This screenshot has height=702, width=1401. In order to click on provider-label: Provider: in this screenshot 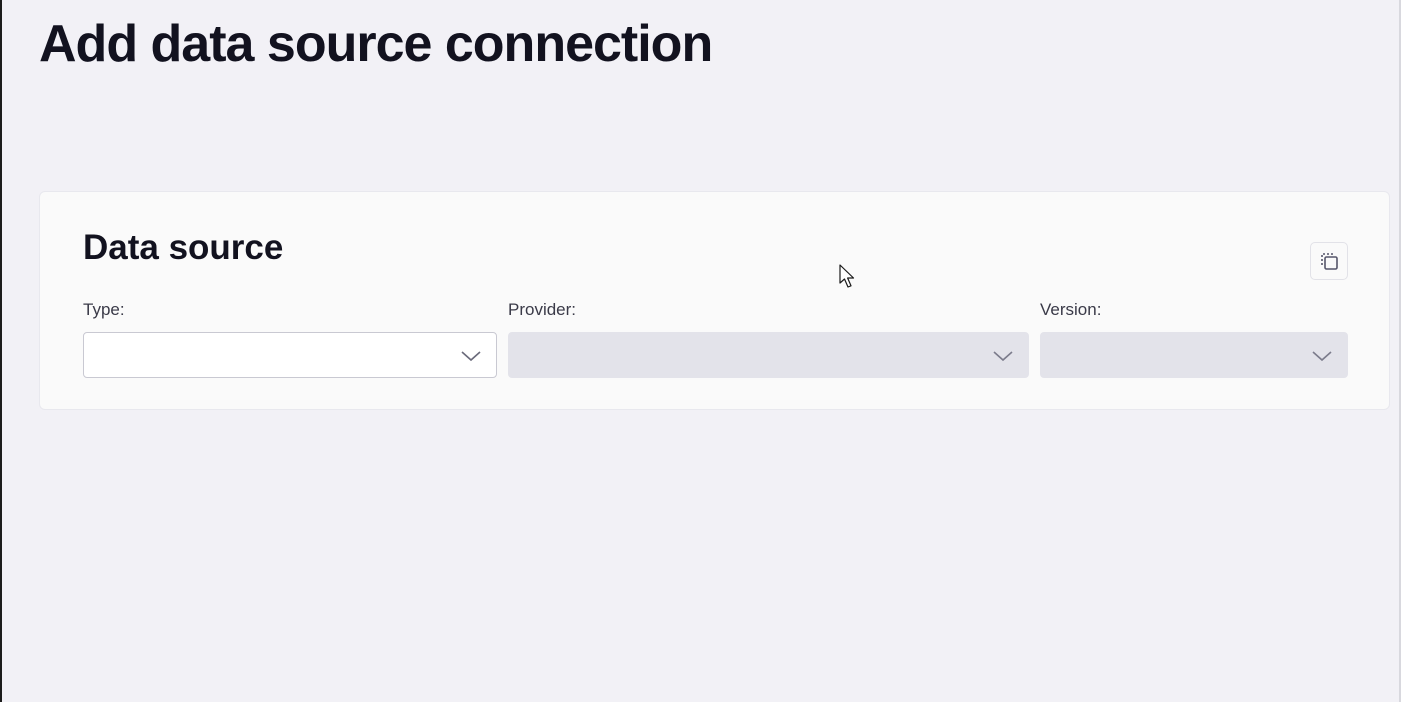, I will do `click(542, 309)`.